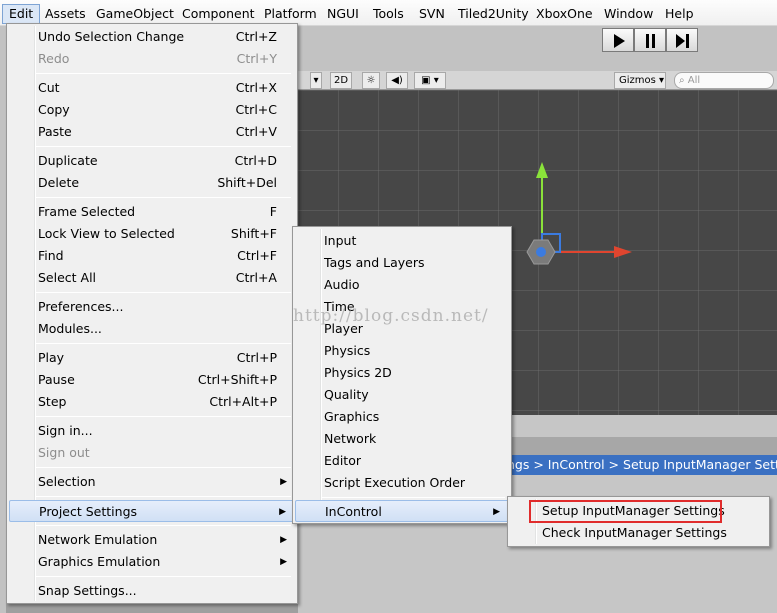  I want to click on physics-label: Physics, so click(347, 350).